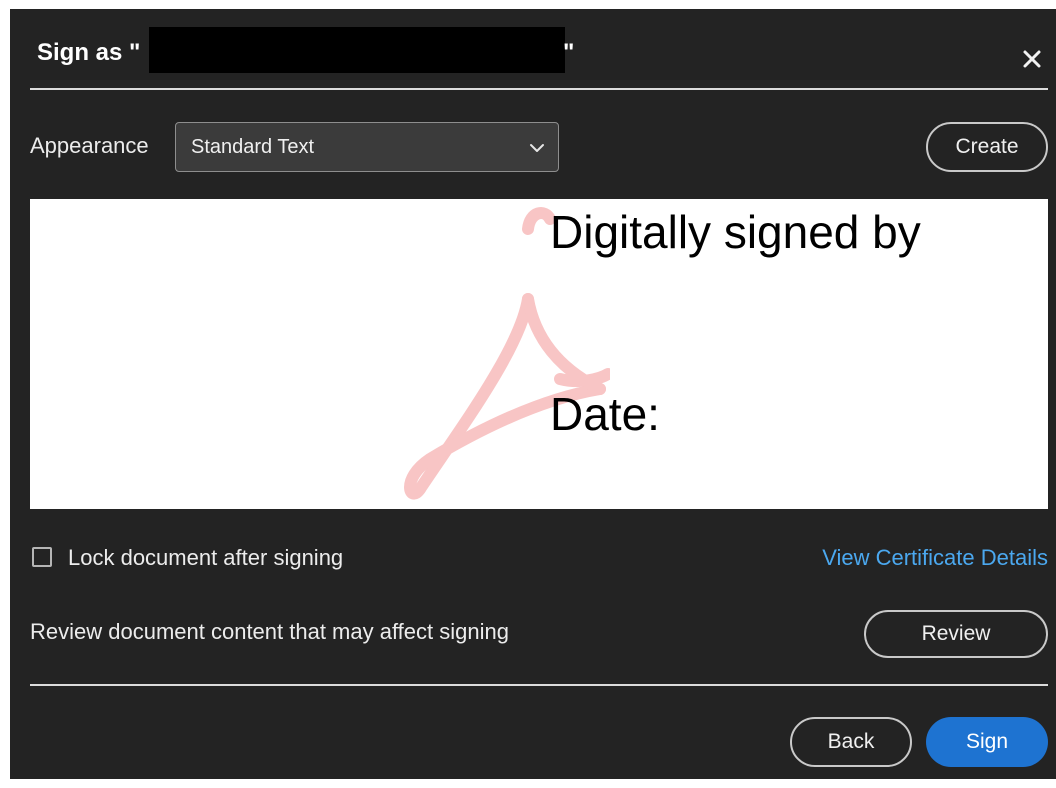 This screenshot has width=1056, height=788. I want to click on create-button: Create, so click(987, 147).